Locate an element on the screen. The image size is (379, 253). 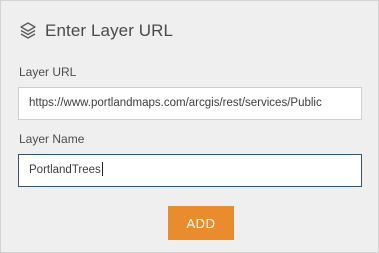
panel-title: Enter Layer URL is located at coordinates (109, 30).